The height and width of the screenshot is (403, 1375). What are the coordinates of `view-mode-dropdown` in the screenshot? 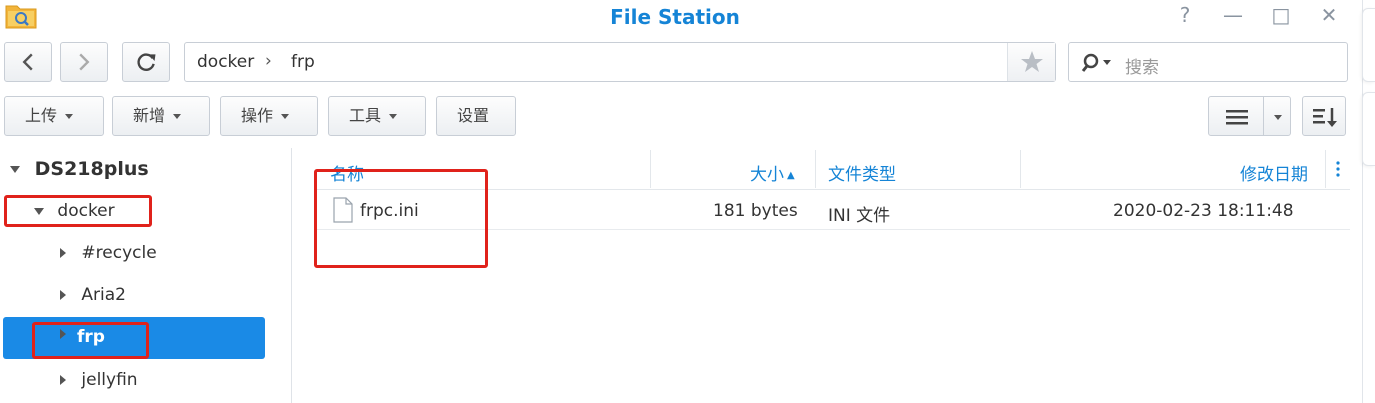 It's located at (1277, 116).